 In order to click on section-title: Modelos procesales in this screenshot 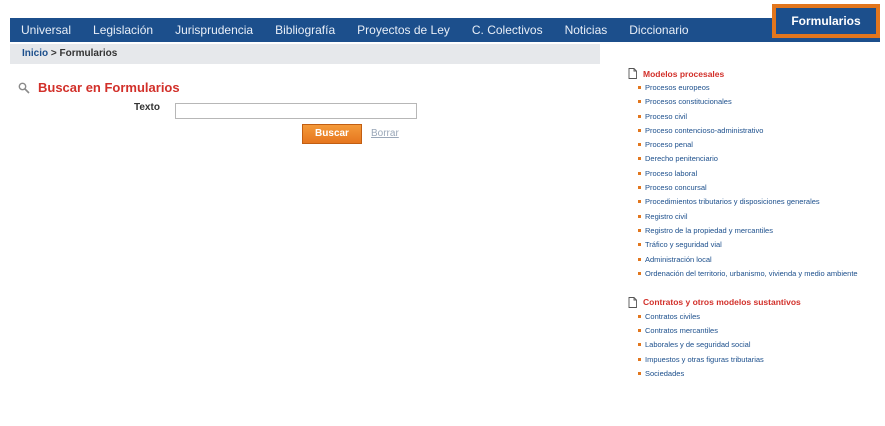, I will do `click(684, 73)`.